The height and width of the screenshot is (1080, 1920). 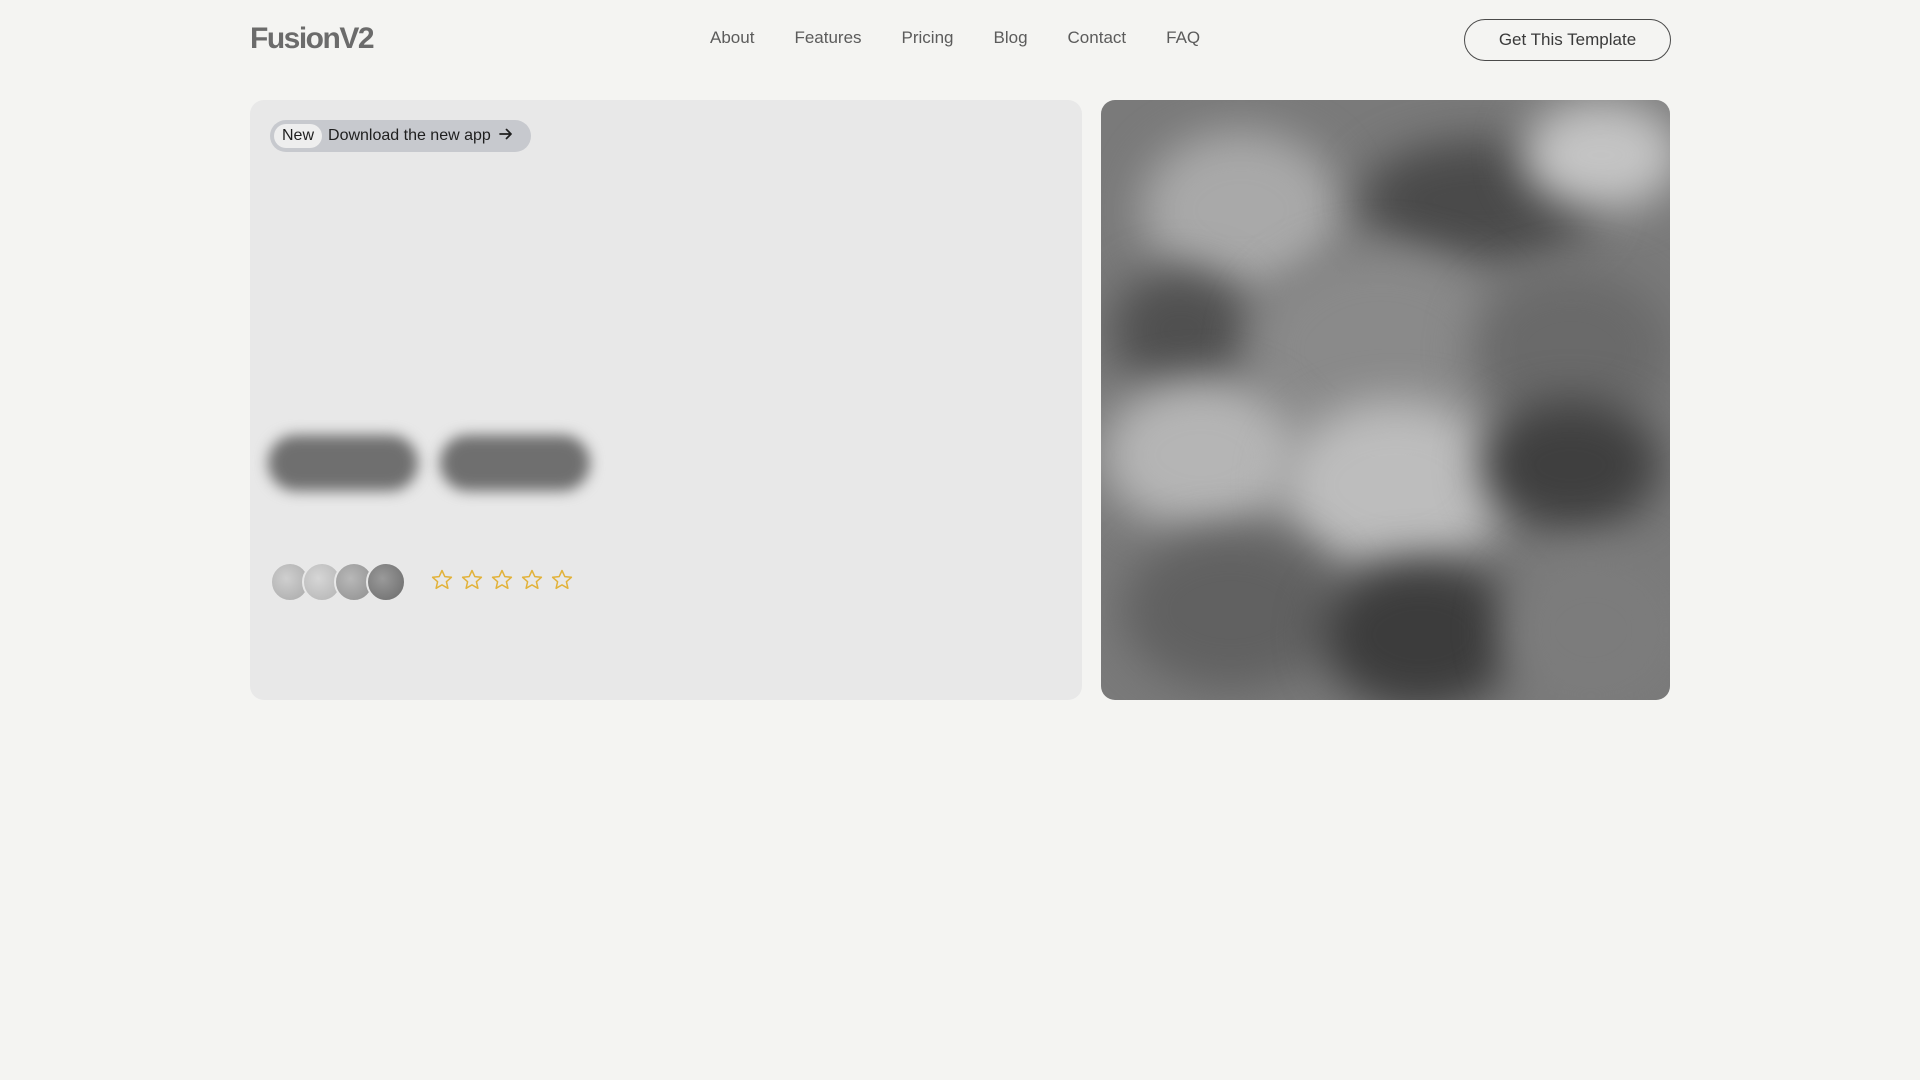 What do you see at coordinates (409, 135) in the screenshot?
I see `pill-text: Download the new app` at bounding box center [409, 135].